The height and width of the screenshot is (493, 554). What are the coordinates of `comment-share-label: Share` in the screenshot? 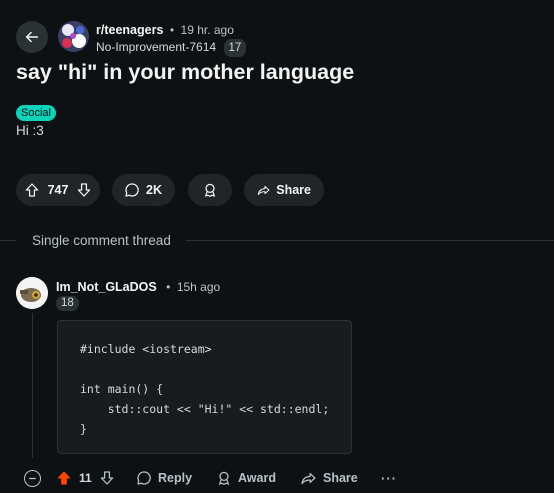 It's located at (340, 478).